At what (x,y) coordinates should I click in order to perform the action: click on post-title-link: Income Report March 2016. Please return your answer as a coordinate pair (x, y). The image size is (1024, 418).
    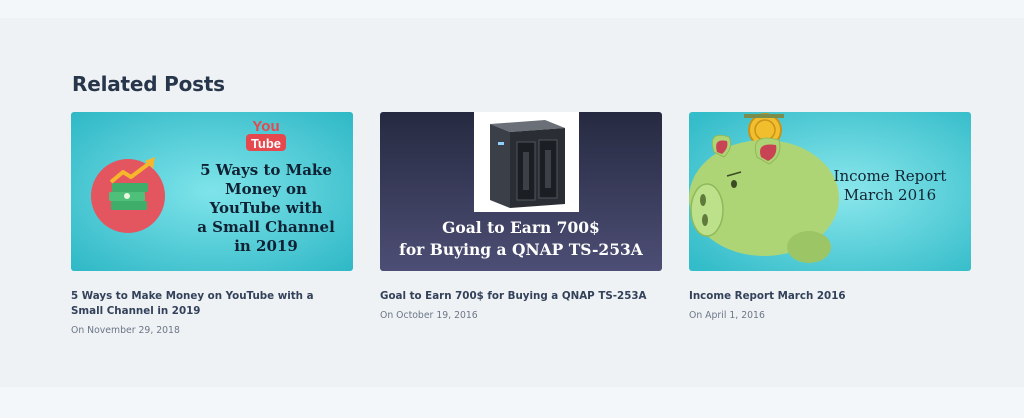
    Looking at the image, I should click on (824, 296).